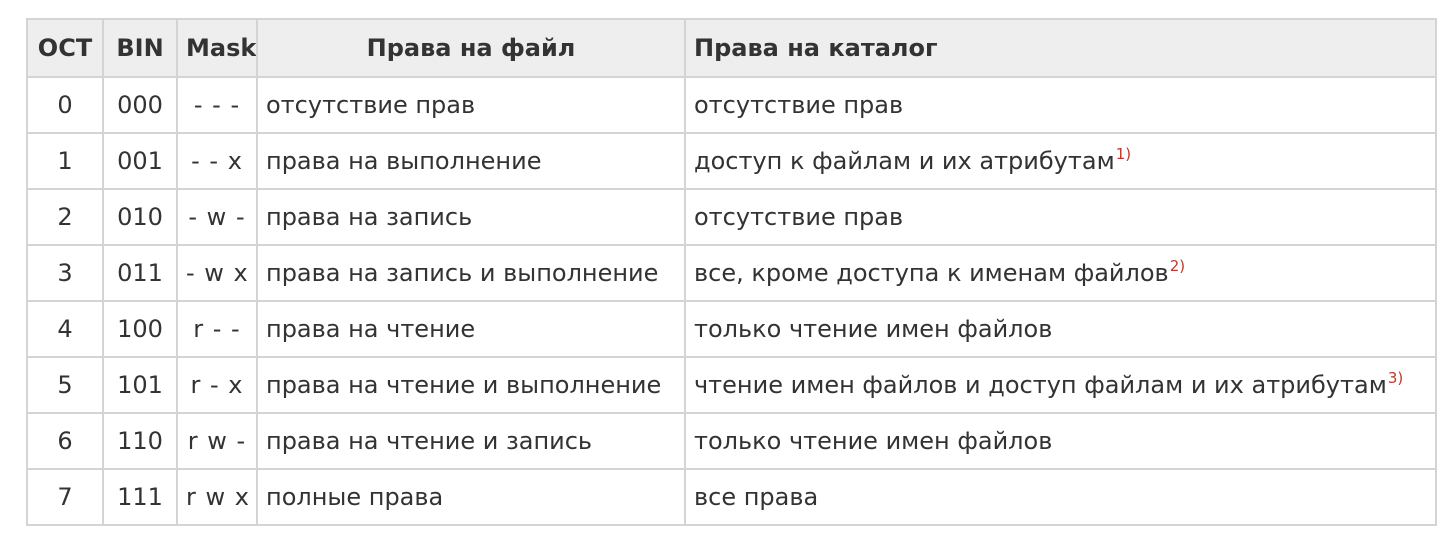 Image resolution: width=1450 pixels, height=560 pixels. I want to click on oct-cell: 7, so click(65, 497).